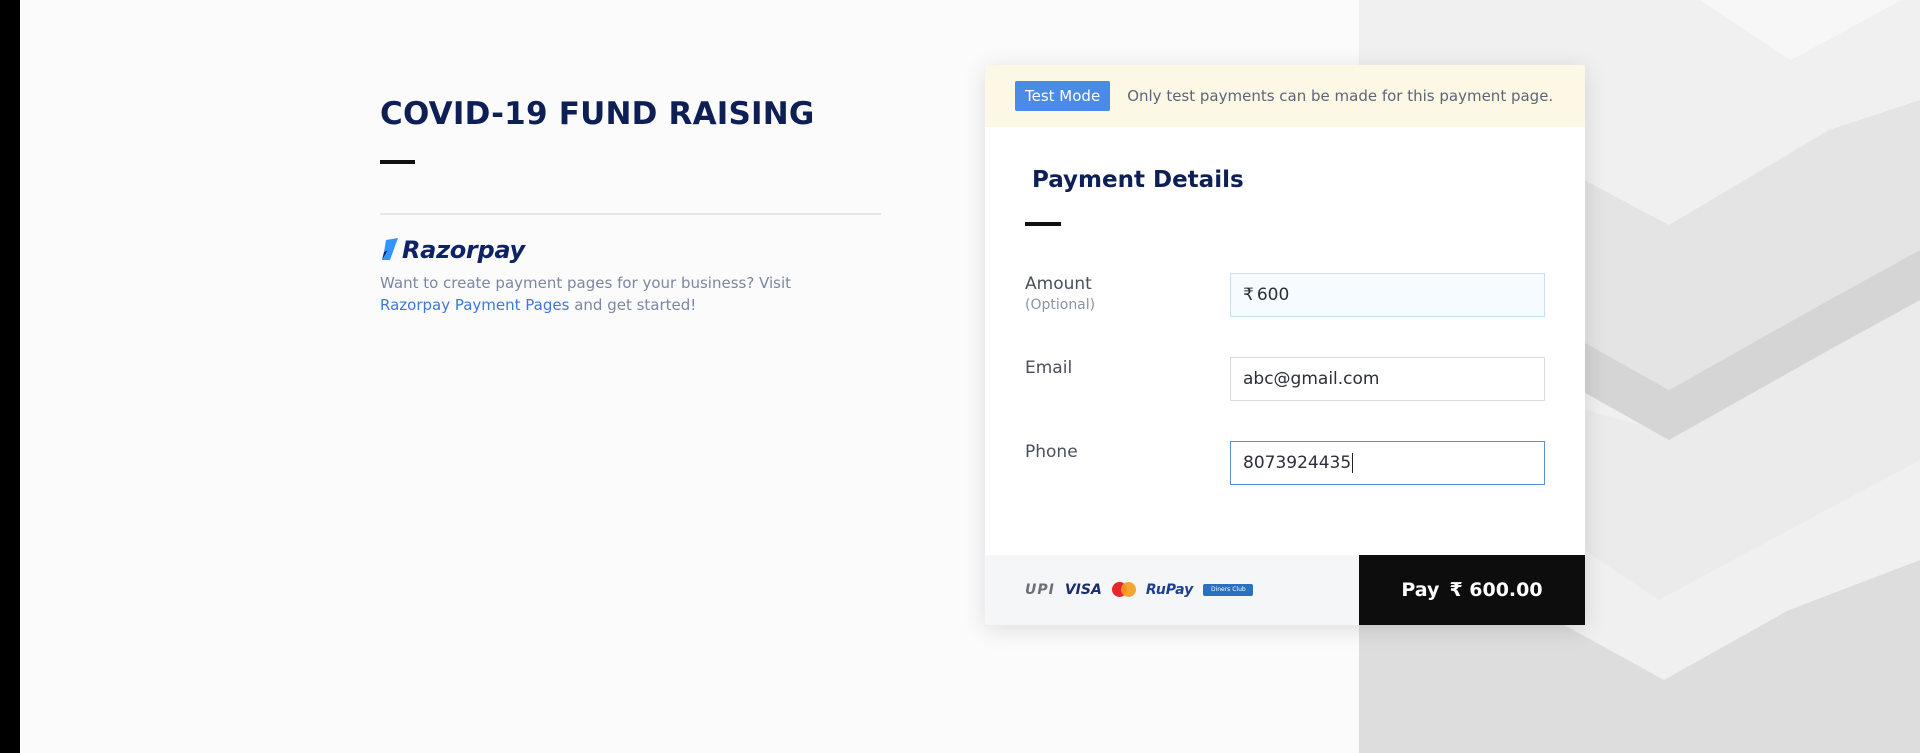  Describe the element at coordinates (1273, 295) in the screenshot. I see `amount-value: 600` at that location.